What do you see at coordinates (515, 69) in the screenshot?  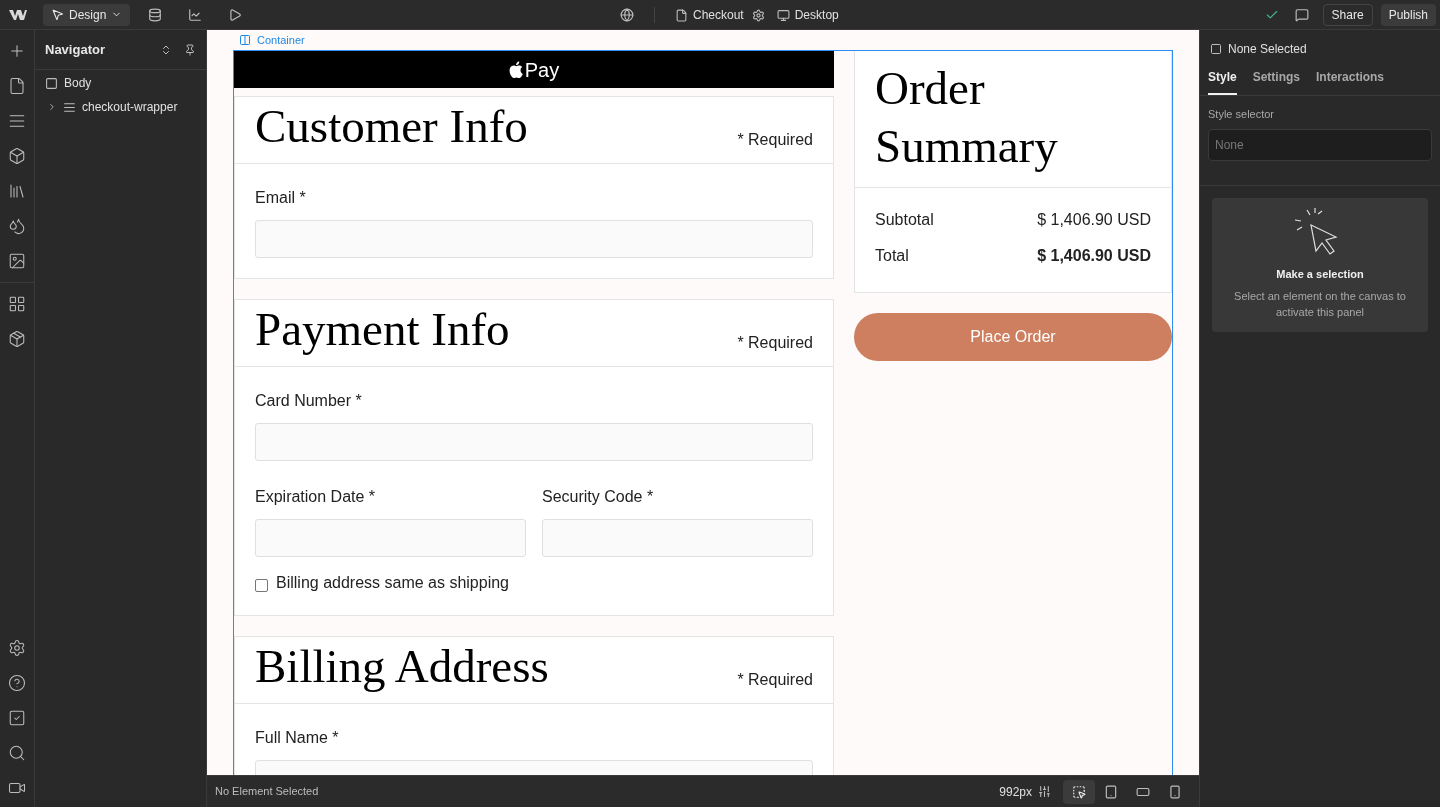 I see `apple-logo-icon` at bounding box center [515, 69].